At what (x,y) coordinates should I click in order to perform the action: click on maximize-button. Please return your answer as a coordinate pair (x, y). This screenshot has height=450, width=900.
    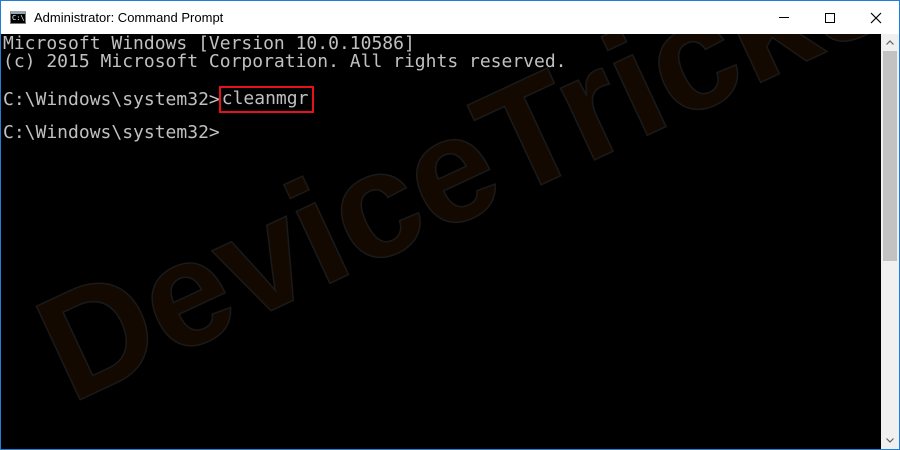
    Looking at the image, I should click on (830, 17).